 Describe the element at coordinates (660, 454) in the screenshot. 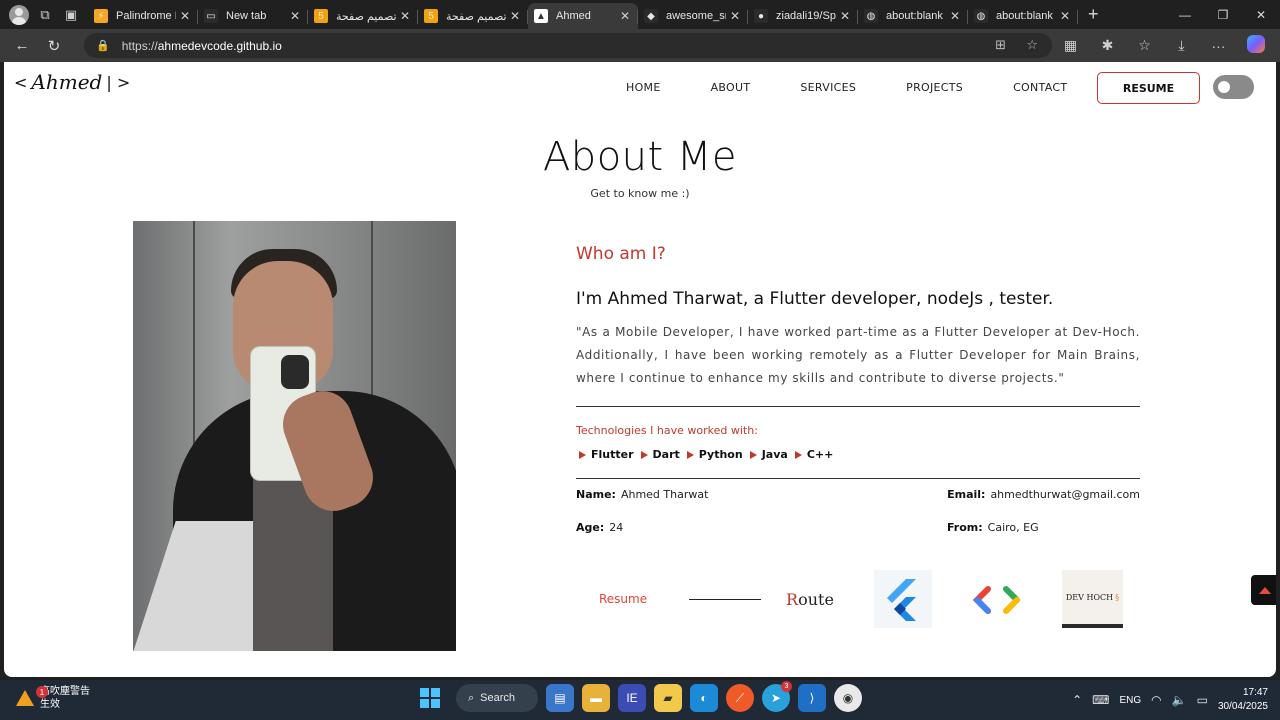

I see `technology-item: Dart` at that location.